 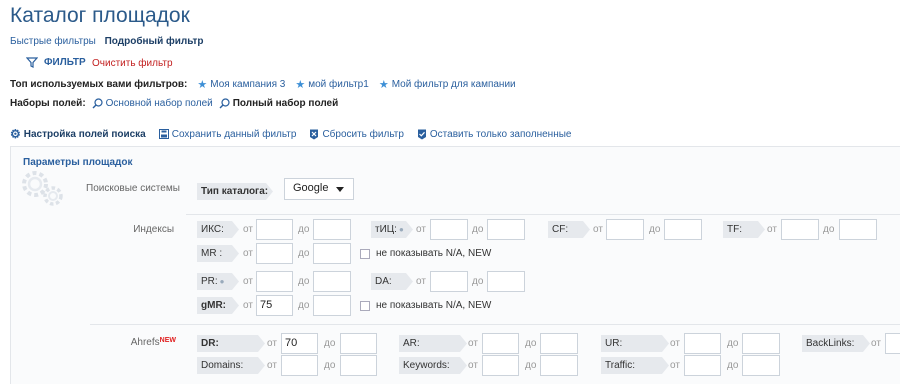 I want to click on top-filter-item: ★ Моя кампания 3, so click(x=241, y=84).